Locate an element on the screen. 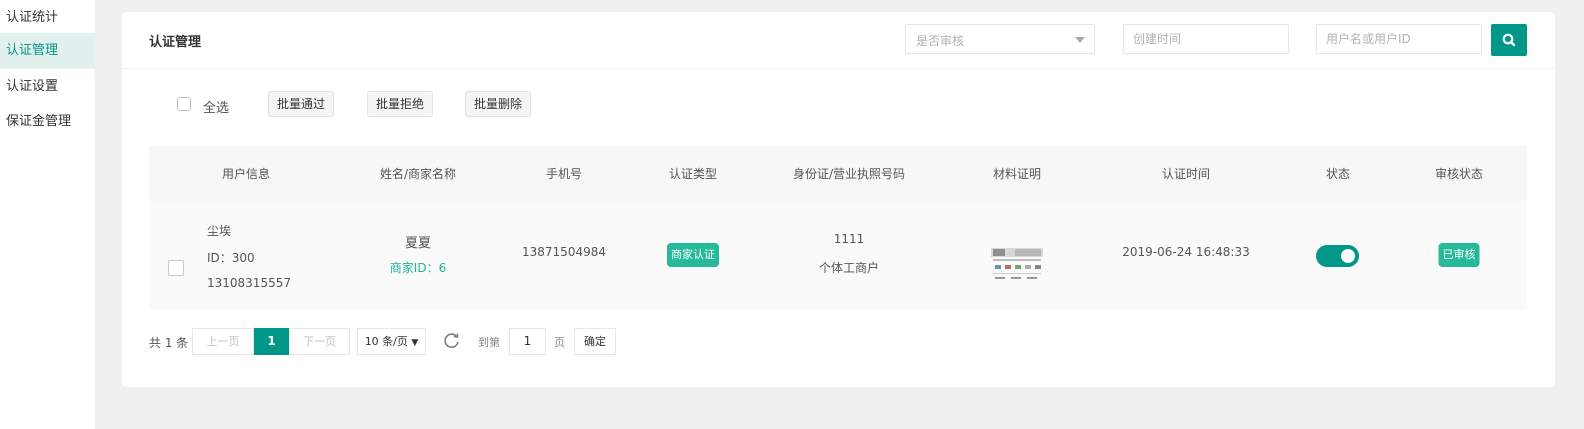 The image size is (1584, 429). page-title: 认证管理 is located at coordinates (175, 42).